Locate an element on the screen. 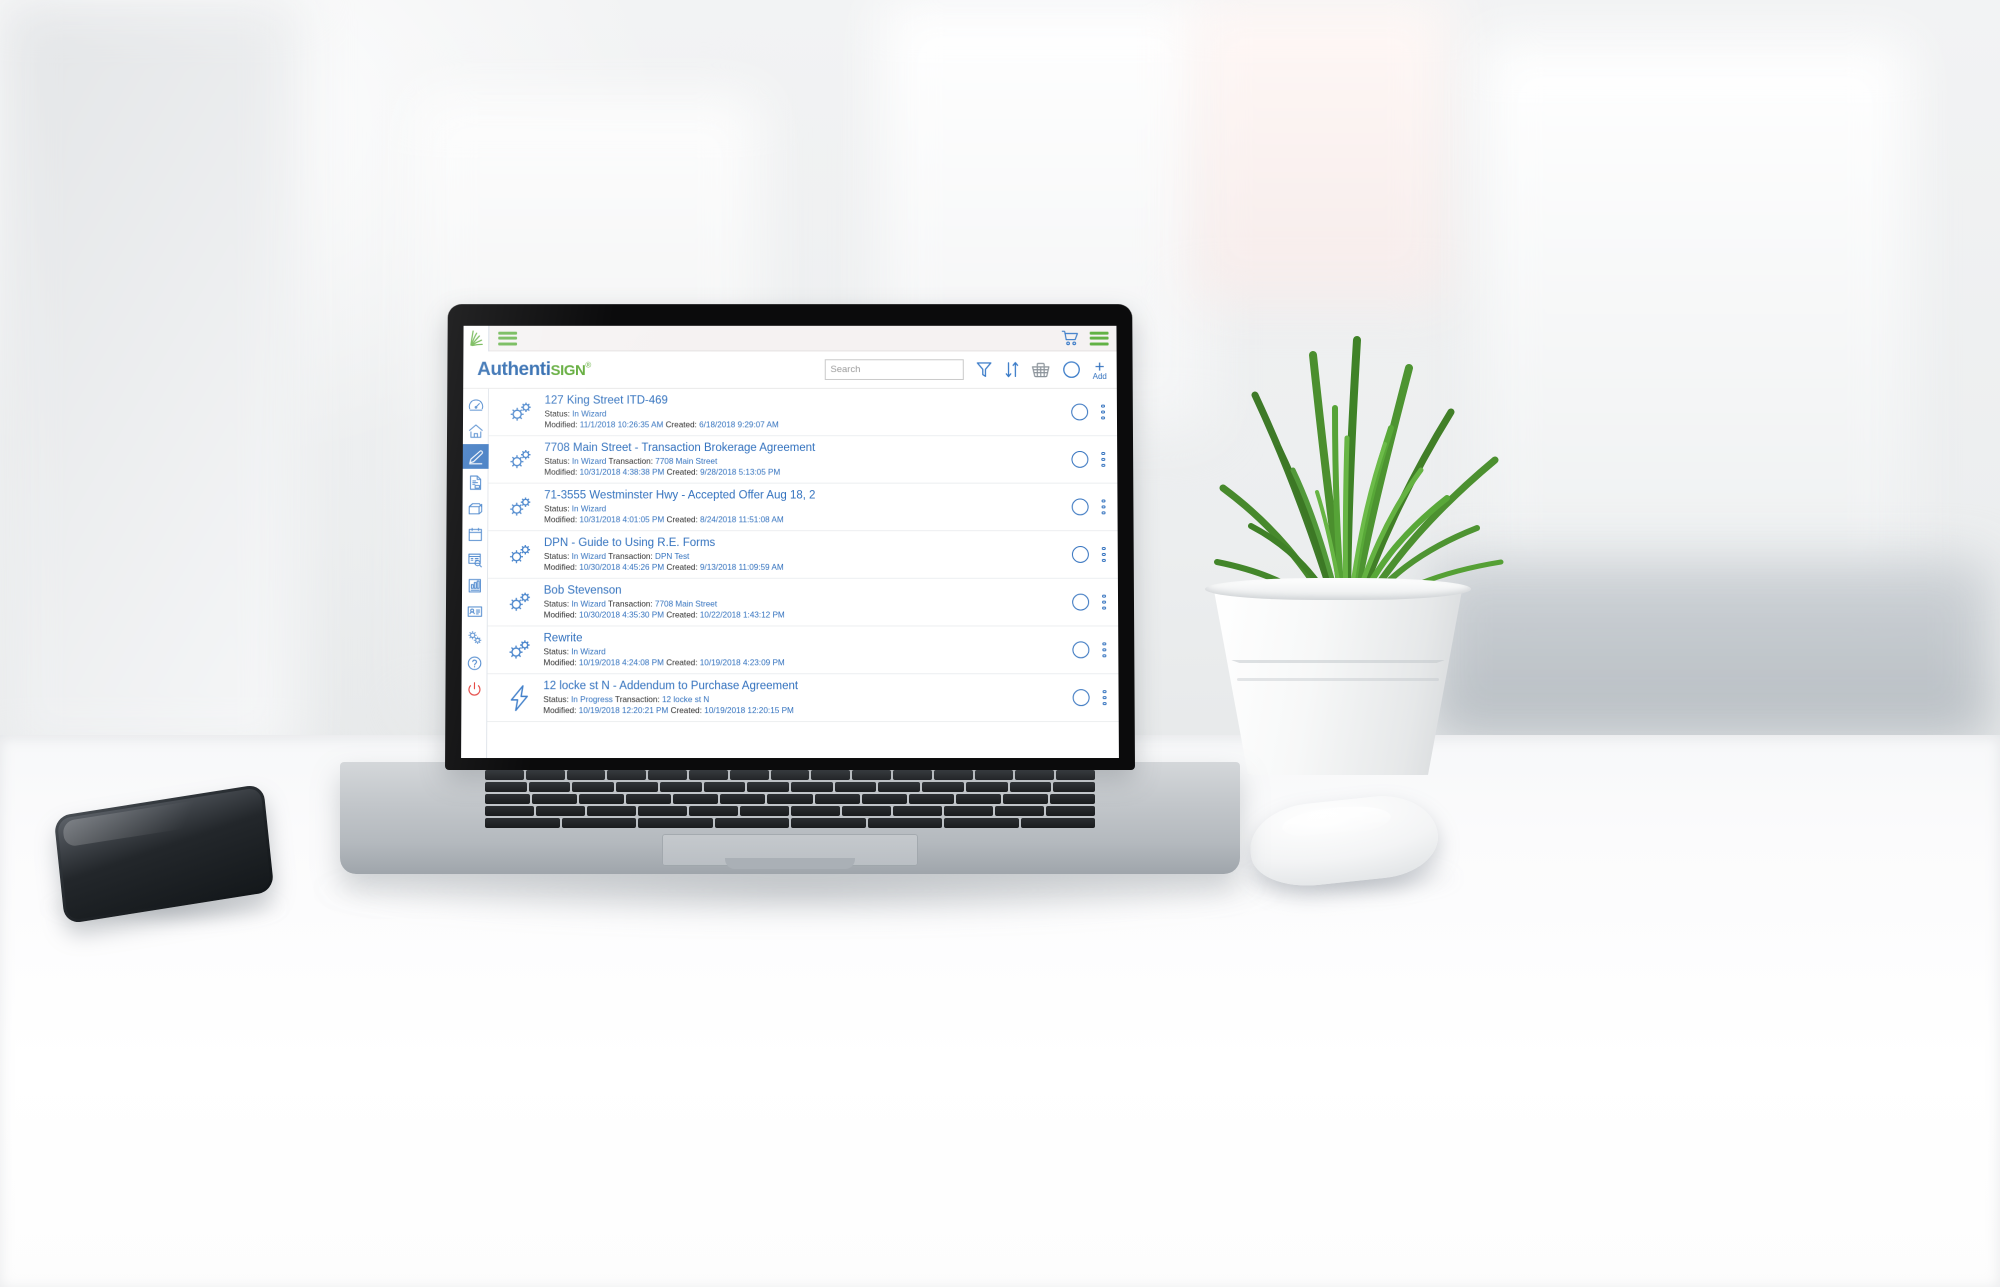 The image size is (2000, 1287). sidebar-item-search-records is located at coordinates (475, 559).